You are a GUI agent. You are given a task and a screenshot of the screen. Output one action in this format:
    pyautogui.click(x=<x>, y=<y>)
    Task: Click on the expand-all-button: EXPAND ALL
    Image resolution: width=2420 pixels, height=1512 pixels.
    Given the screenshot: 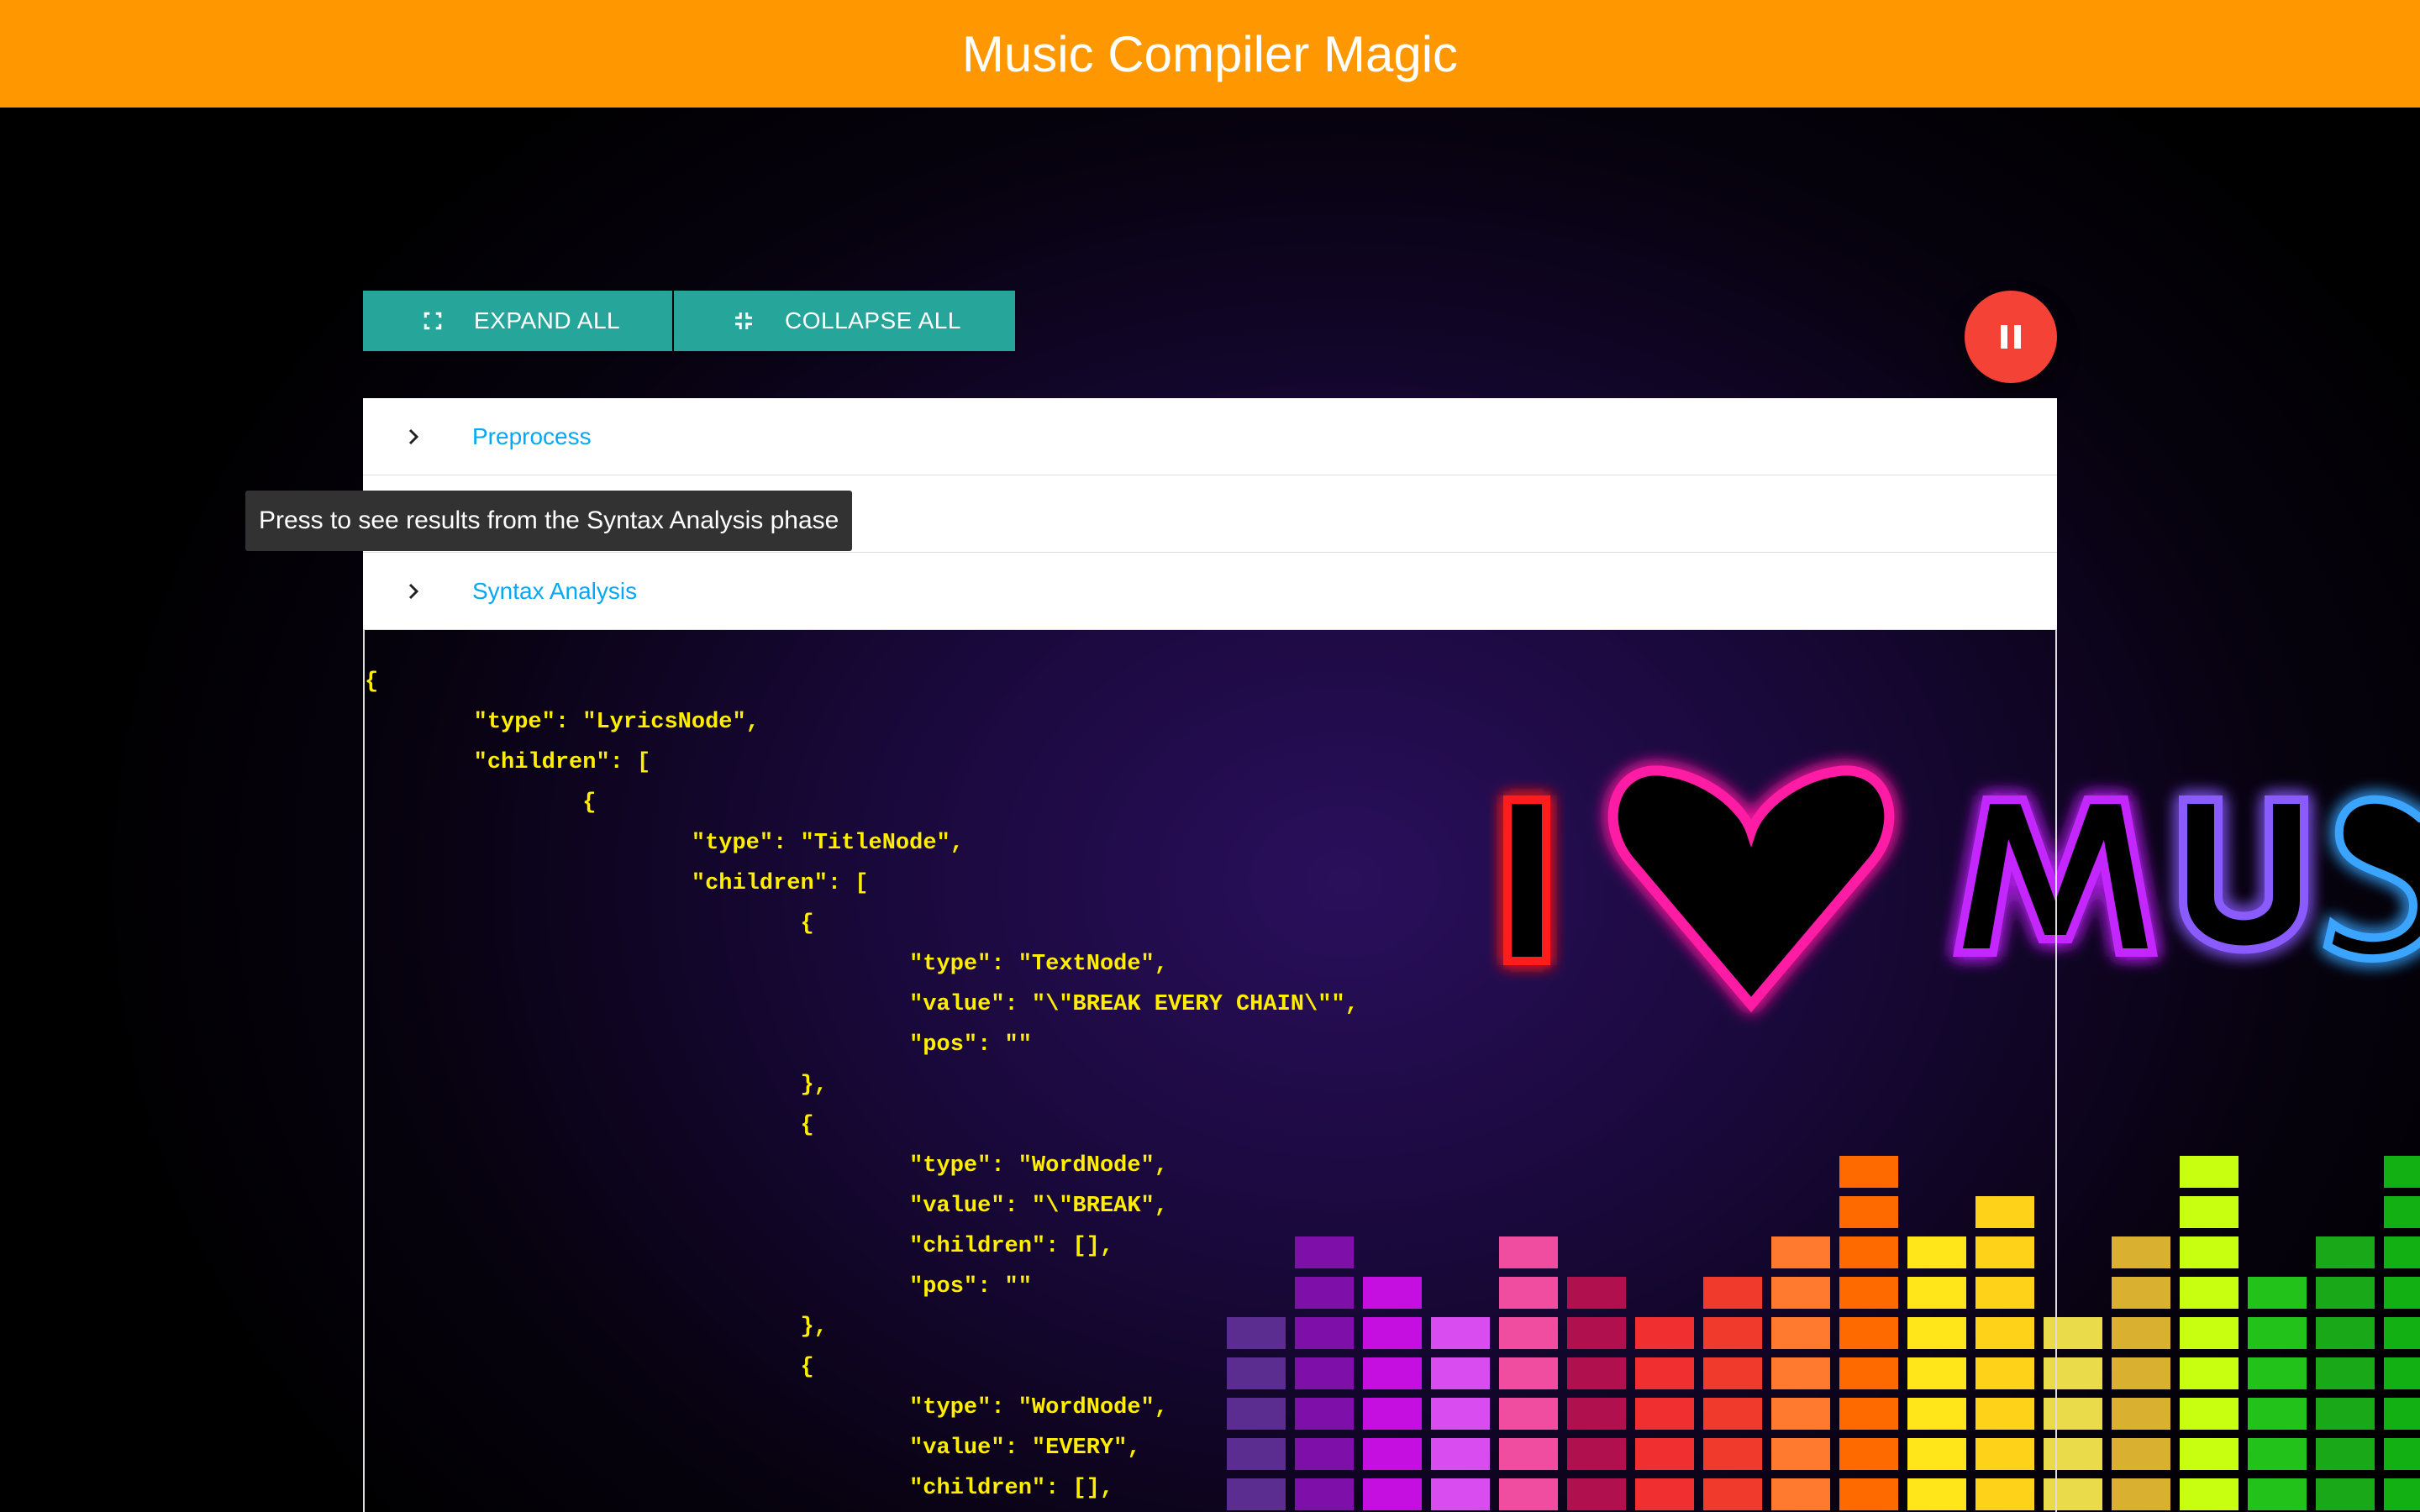 What is the action you would take?
    pyautogui.click(x=517, y=321)
    